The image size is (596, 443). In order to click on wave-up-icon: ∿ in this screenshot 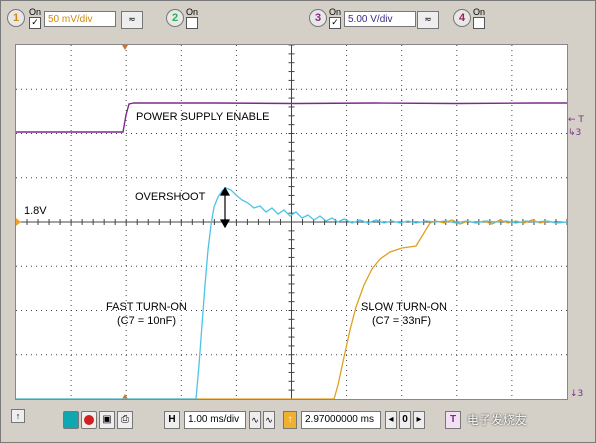, I will do `click(269, 420)`.